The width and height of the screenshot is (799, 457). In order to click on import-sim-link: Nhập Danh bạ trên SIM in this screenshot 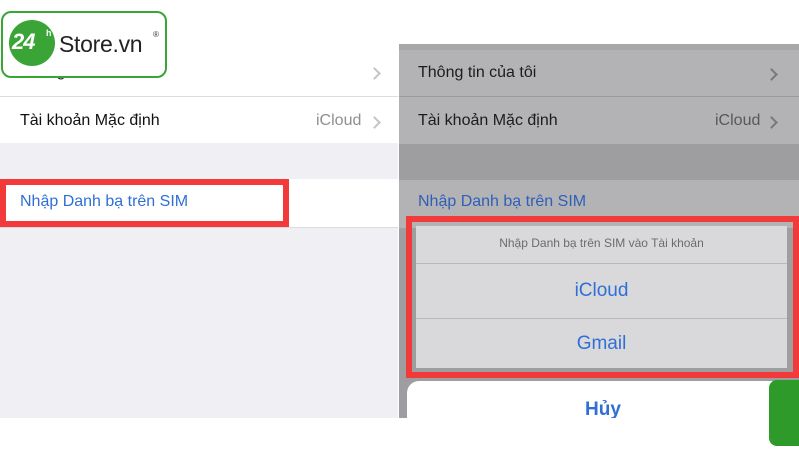, I will do `click(502, 202)`.